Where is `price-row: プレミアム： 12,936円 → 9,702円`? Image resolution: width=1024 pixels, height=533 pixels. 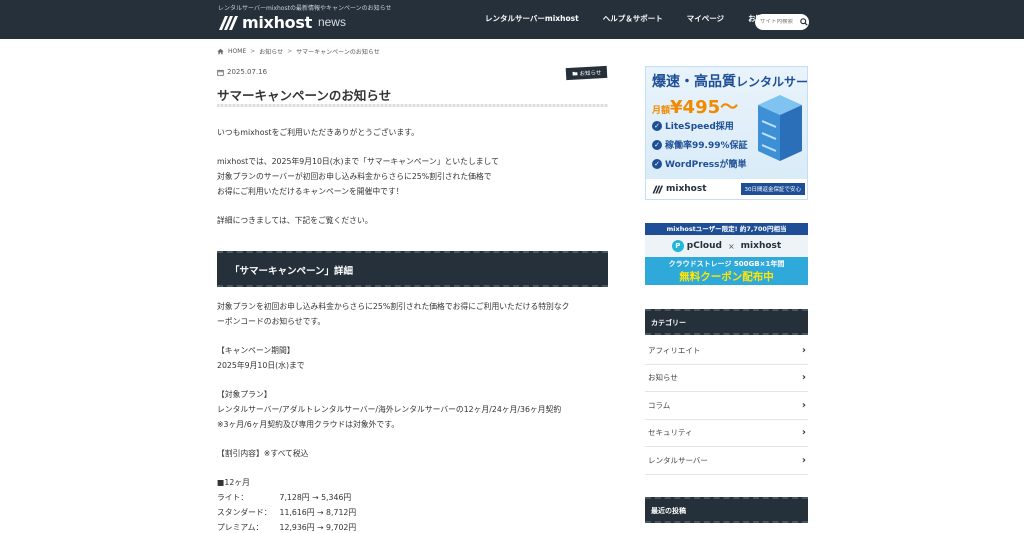 price-row: プレミアム： 12,936円 → 9,702円 is located at coordinates (286, 527).